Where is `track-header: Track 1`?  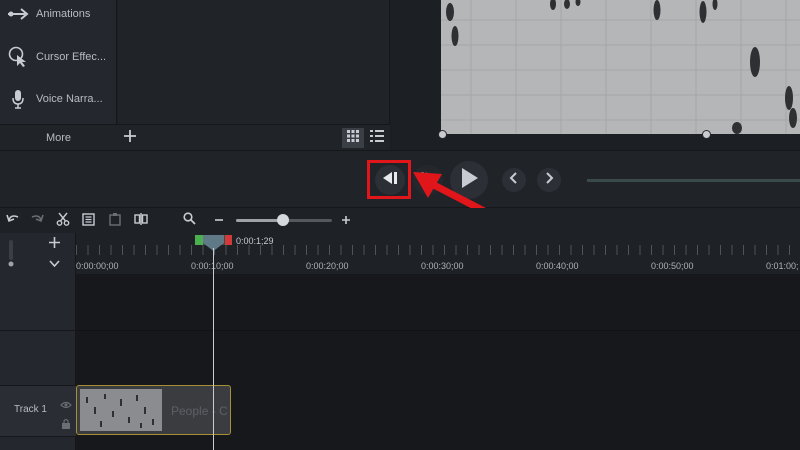
track-header: Track 1 is located at coordinates (38, 411).